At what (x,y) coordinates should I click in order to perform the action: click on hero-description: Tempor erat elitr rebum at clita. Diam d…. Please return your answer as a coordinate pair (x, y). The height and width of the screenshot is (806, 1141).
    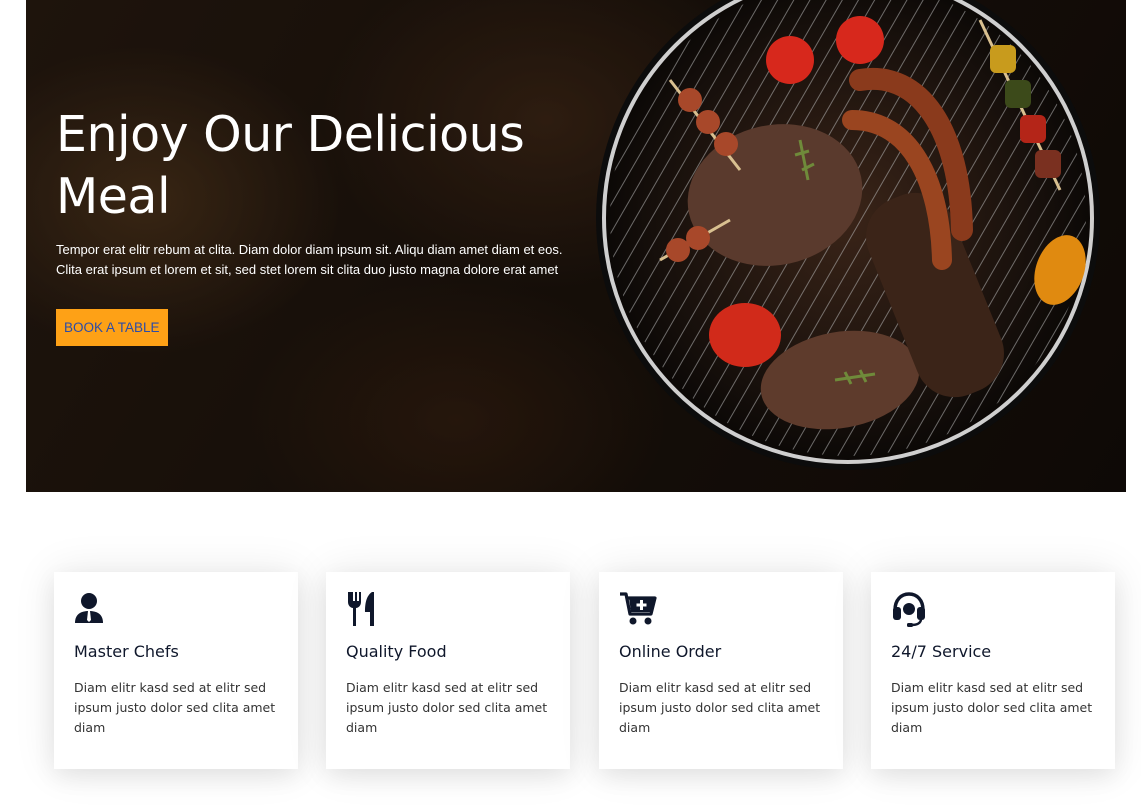
    Looking at the image, I should click on (309, 259).